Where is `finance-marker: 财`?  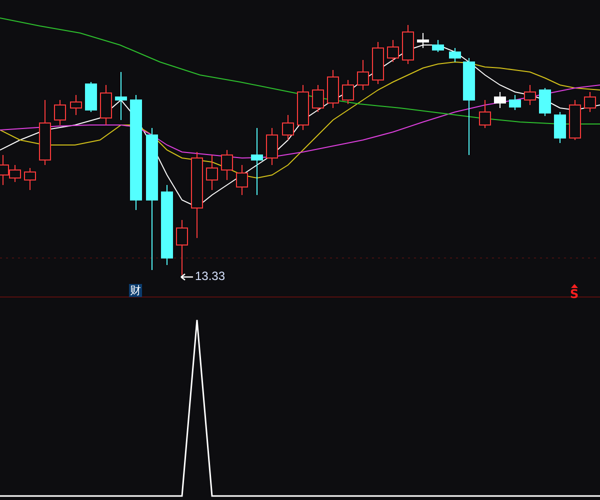 finance-marker: 财 is located at coordinates (135, 290).